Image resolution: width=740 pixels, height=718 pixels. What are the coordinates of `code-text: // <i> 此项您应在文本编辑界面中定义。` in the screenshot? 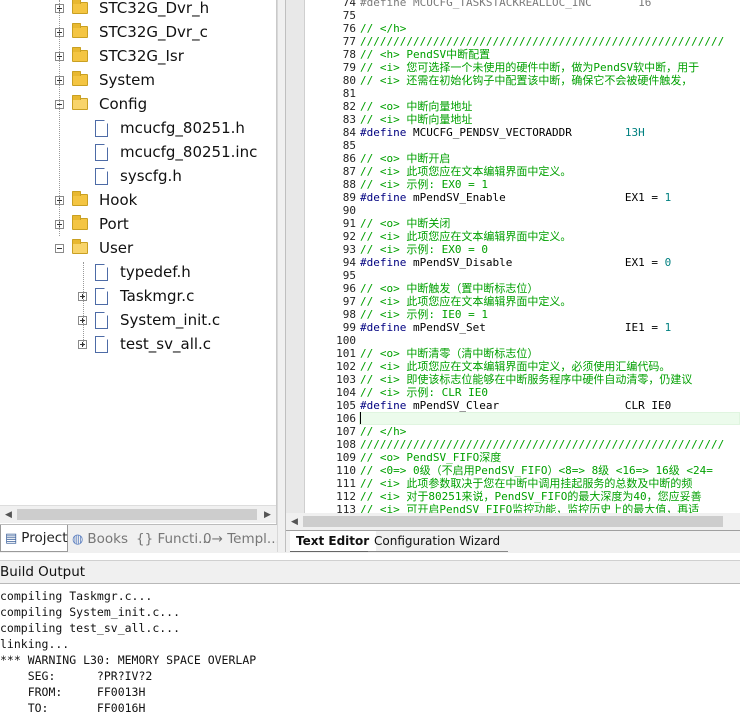 It's located at (465, 171).